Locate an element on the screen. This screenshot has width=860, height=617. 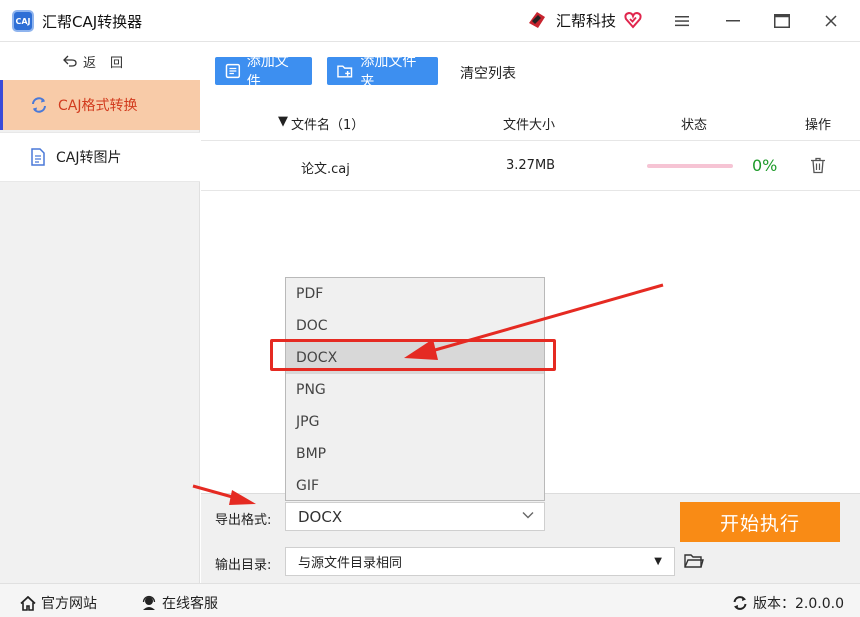
column-status: 状态 is located at coordinates (694, 125).